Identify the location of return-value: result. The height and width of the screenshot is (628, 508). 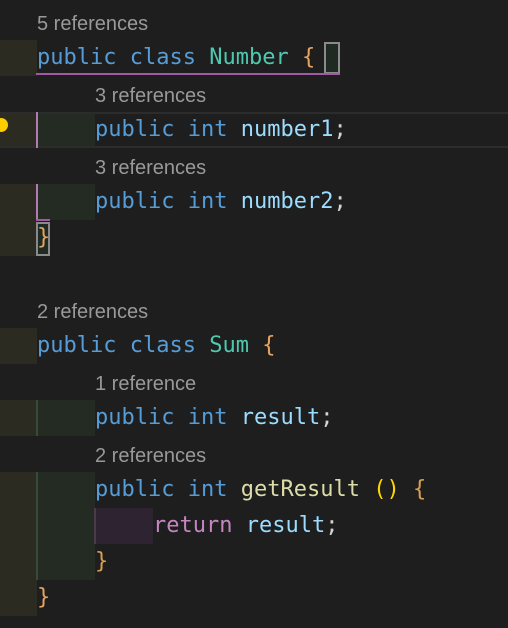
(285, 525).